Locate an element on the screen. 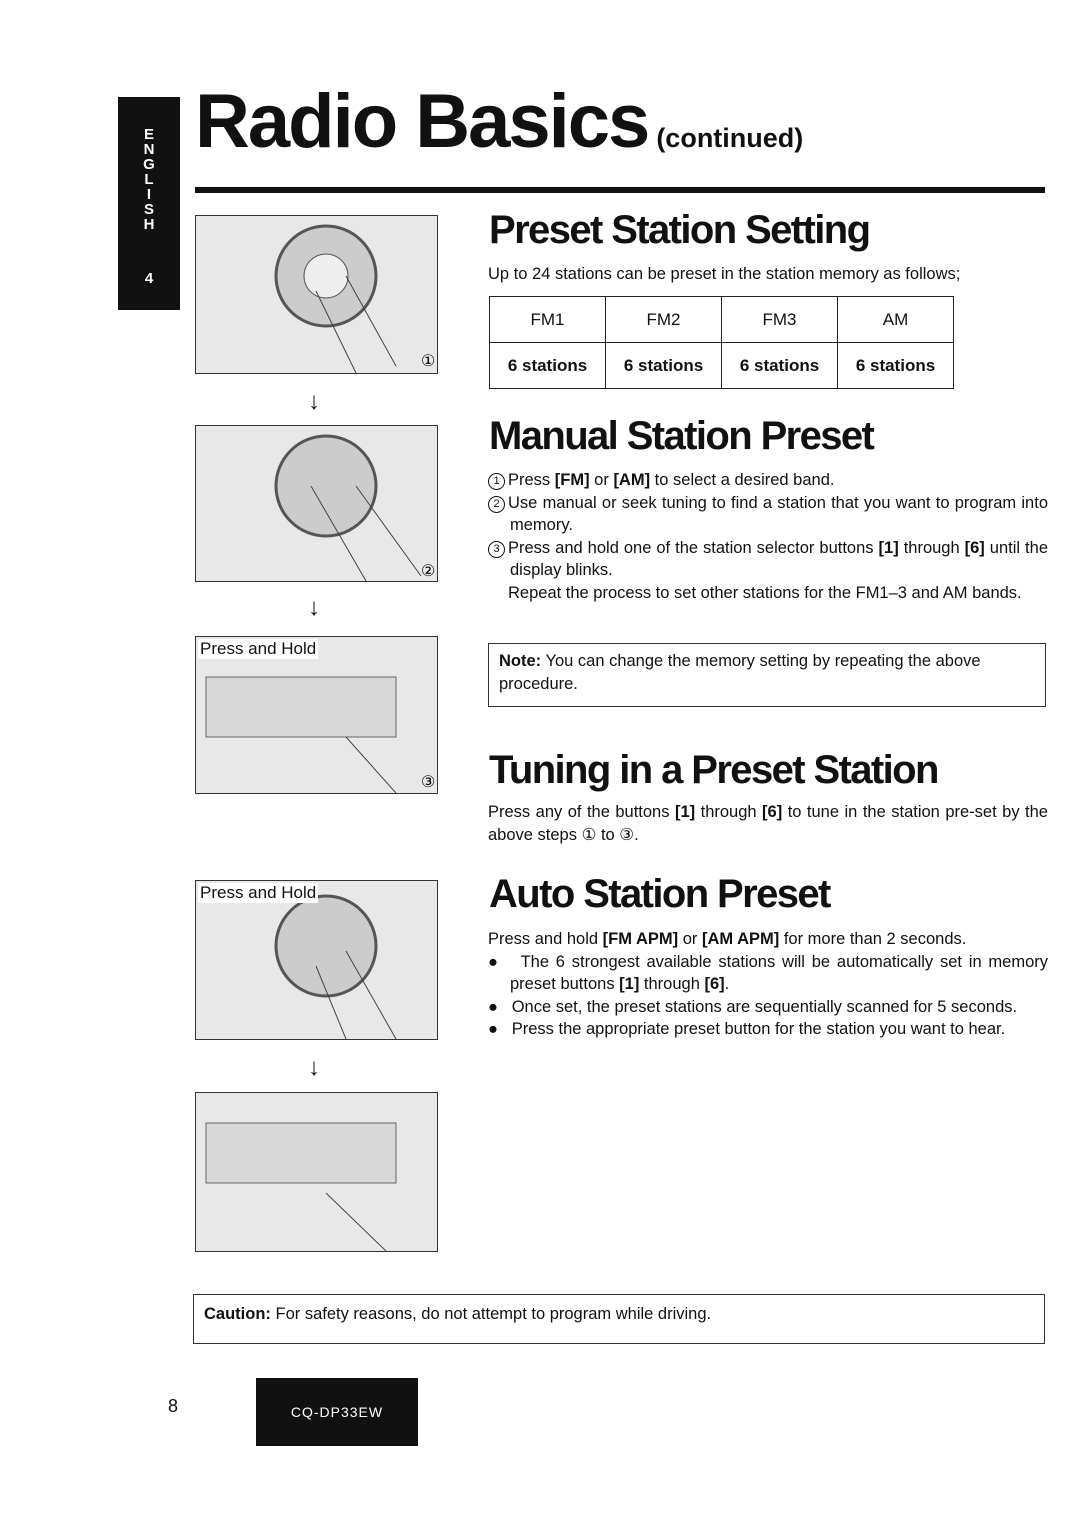  tab-letter: S is located at coordinates (148, 209).